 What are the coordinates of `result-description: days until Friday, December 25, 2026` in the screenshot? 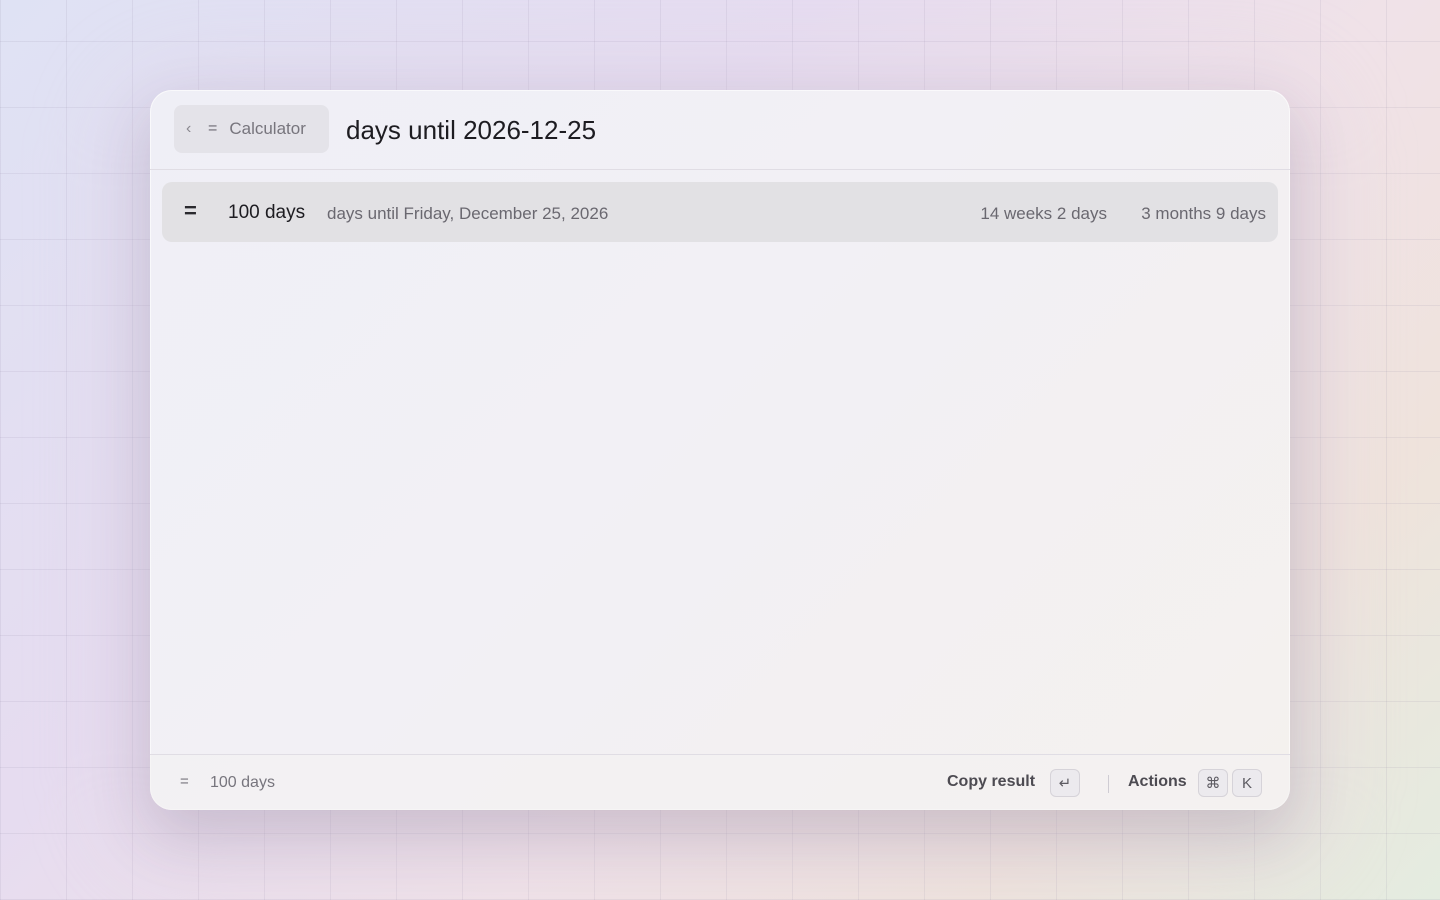 It's located at (468, 213).